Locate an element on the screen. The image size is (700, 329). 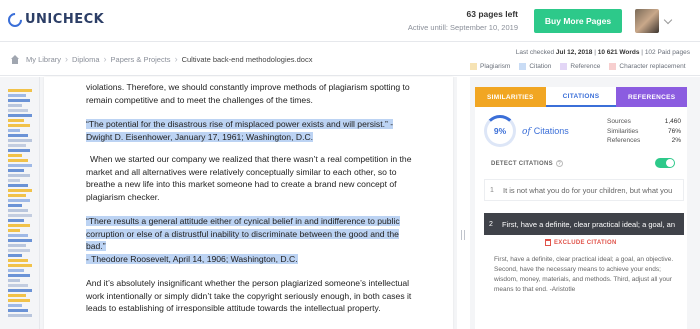
page-thumbnail-strip is located at coordinates (20, 203).